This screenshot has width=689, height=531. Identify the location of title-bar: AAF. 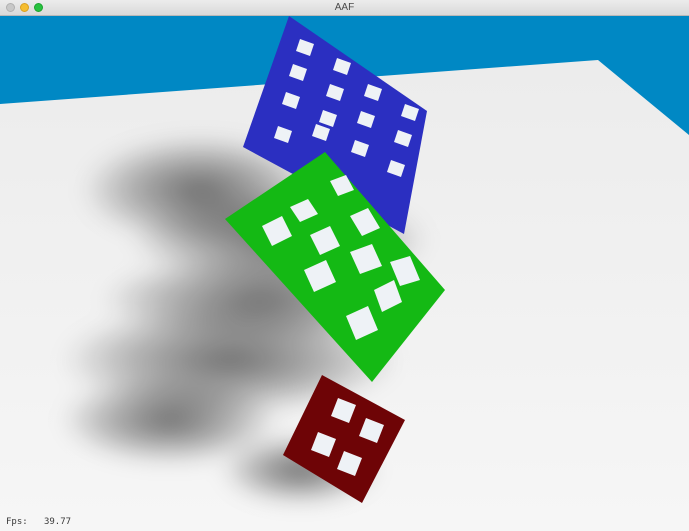
(344, 8).